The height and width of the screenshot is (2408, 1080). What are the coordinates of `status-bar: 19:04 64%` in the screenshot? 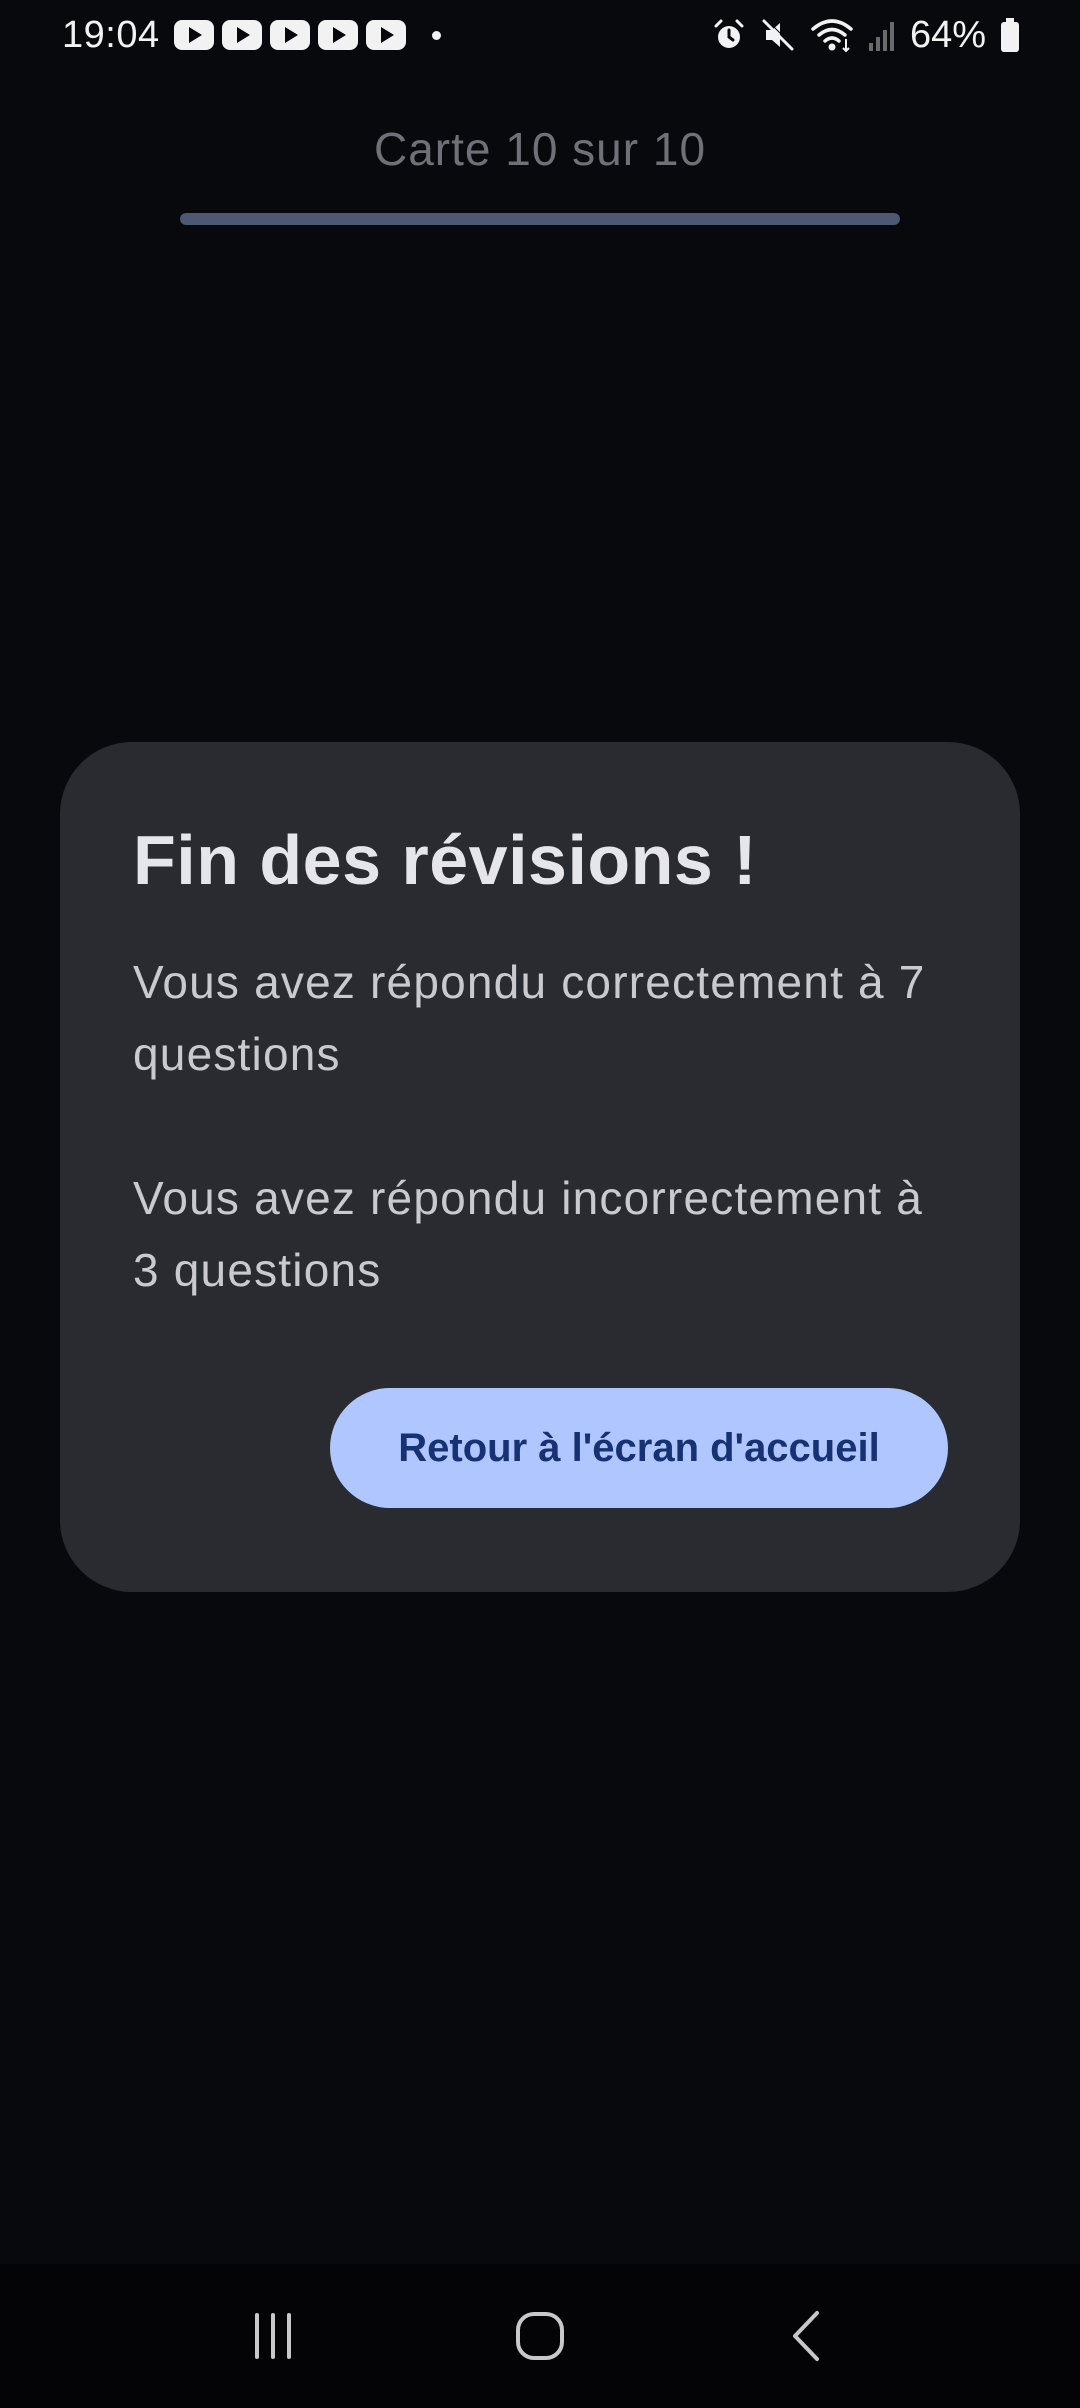 It's located at (540, 35).